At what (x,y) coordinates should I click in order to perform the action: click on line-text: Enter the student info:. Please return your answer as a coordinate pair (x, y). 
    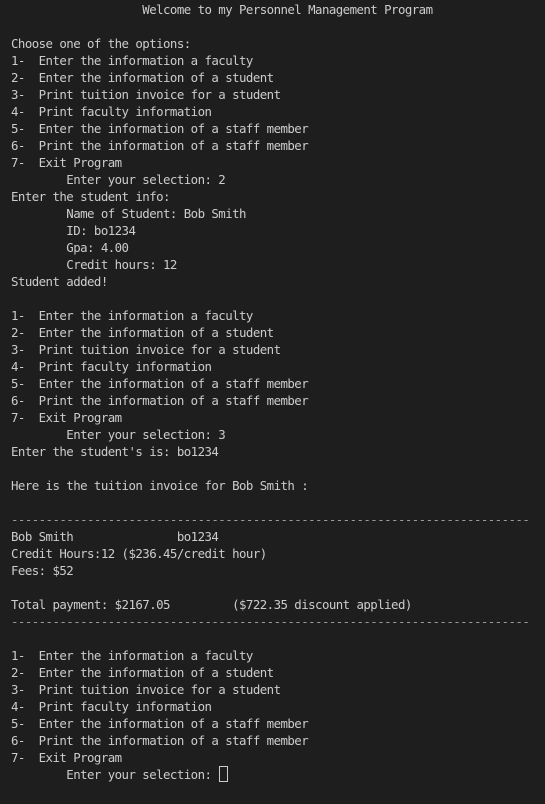
    Looking at the image, I should click on (90, 196).